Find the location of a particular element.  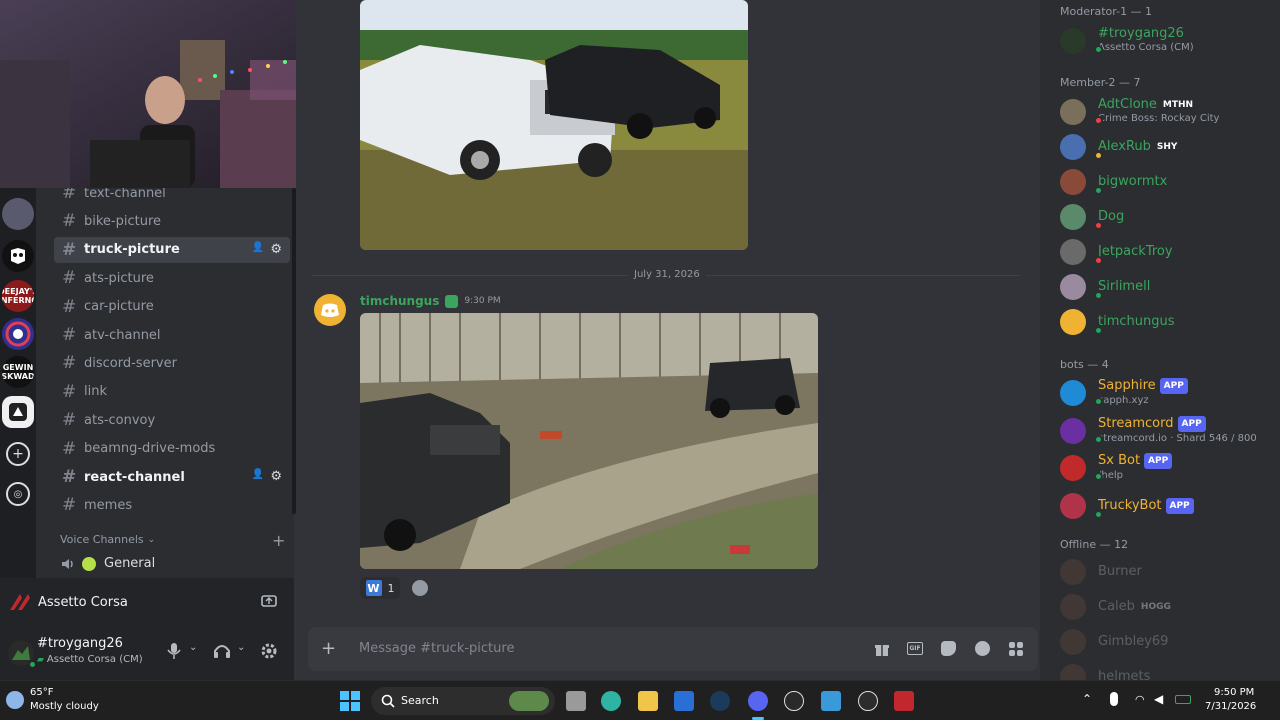

channel-car-picture: # car-picture is located at coordinates (172, 307).